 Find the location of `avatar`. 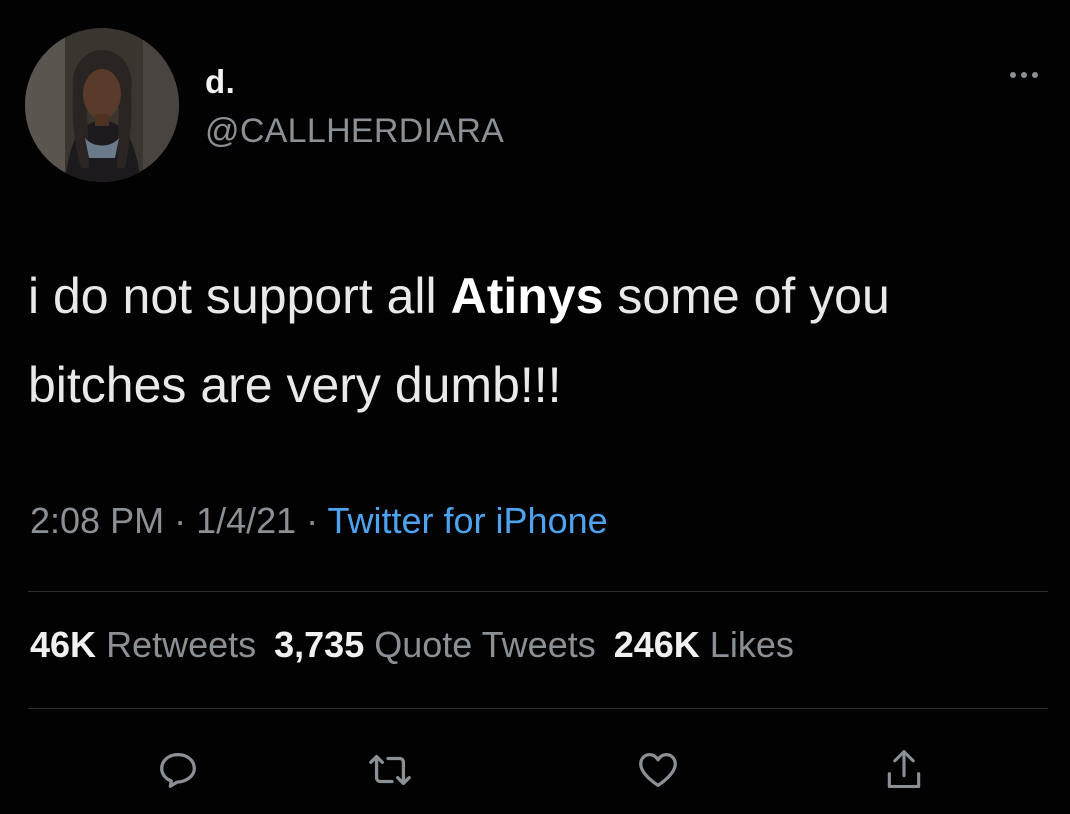

avatar is located at coordinates (102, 105).